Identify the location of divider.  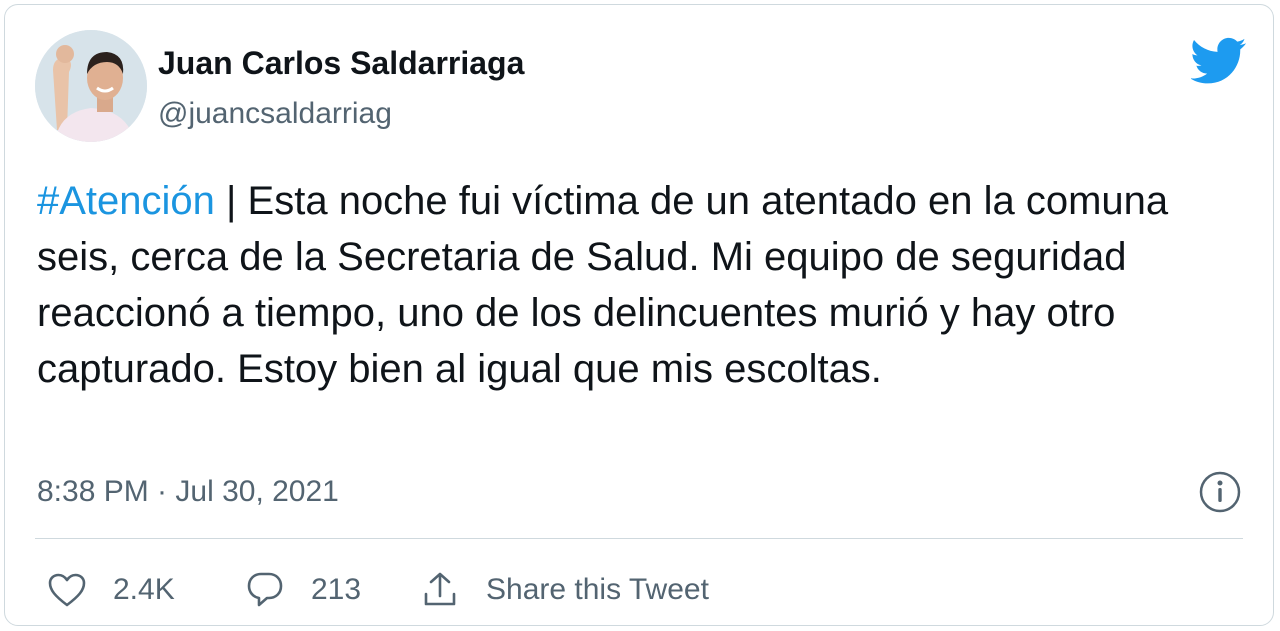
(639, 538).